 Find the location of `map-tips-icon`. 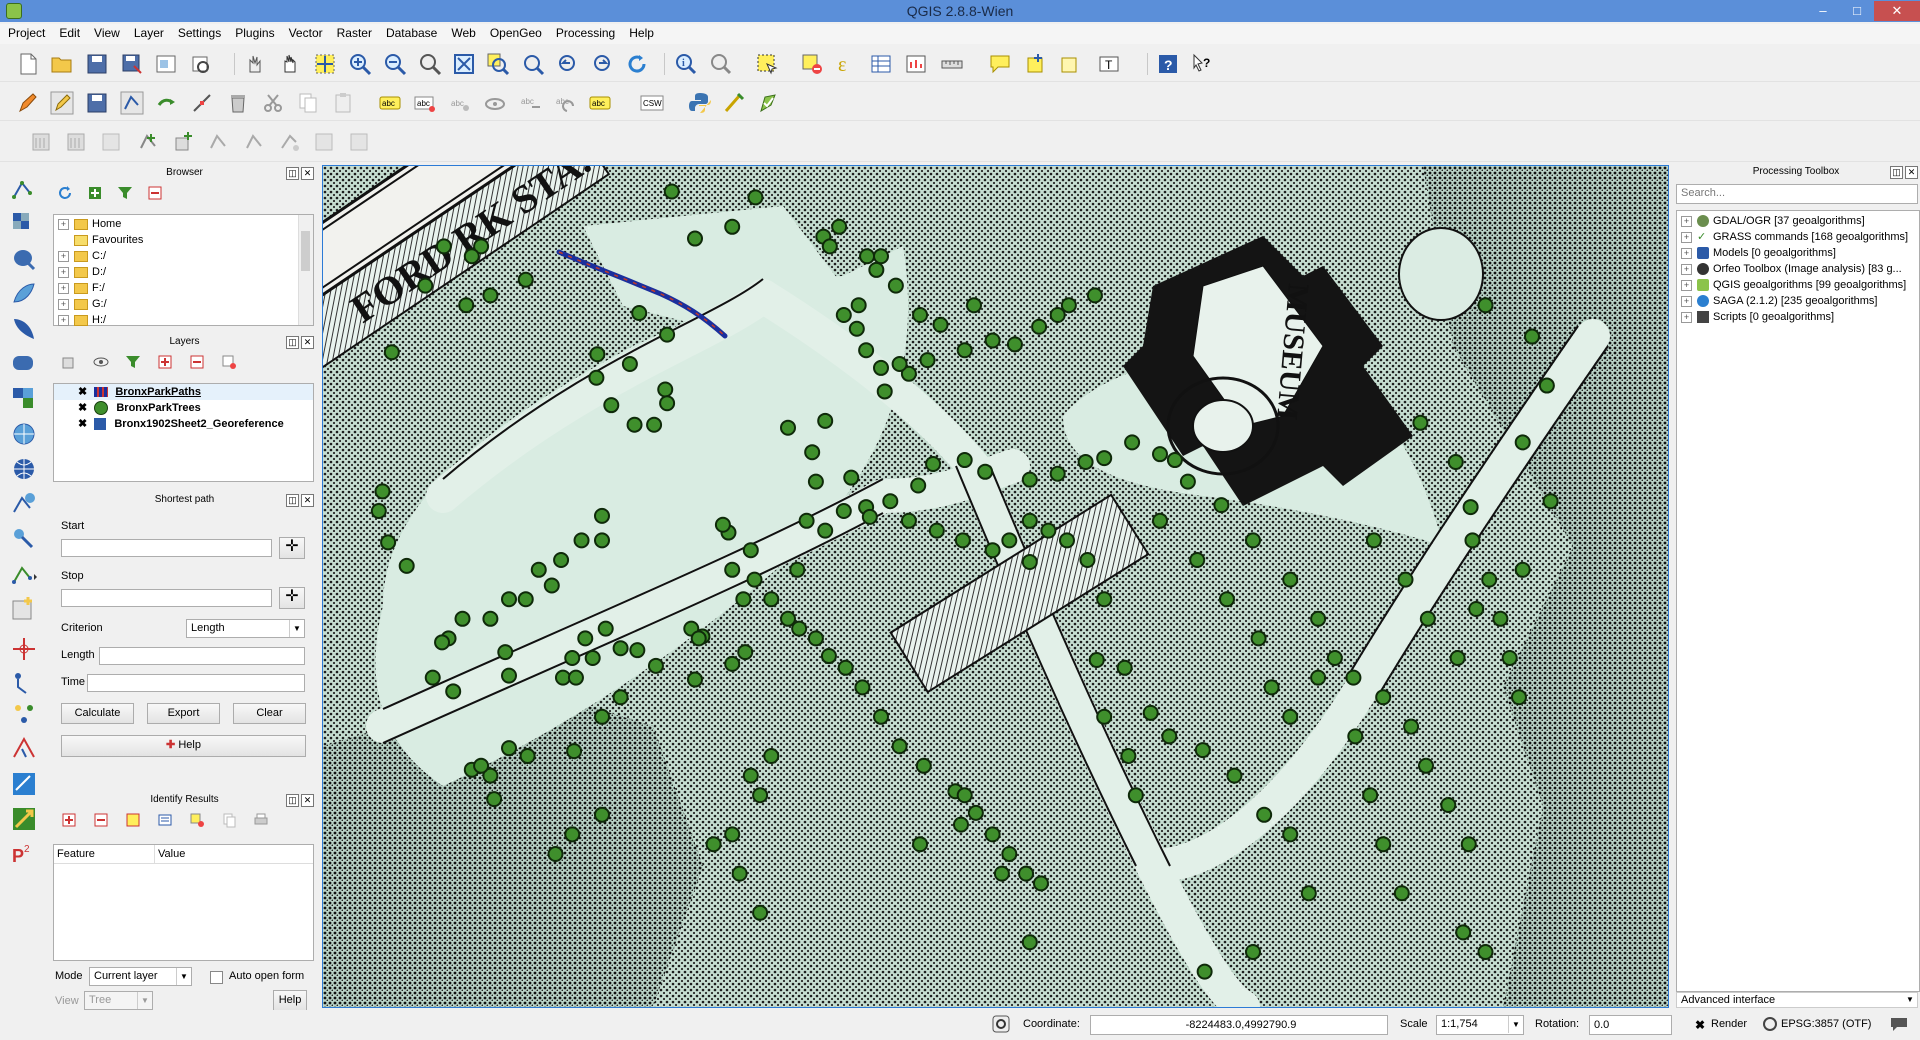

map-tips-icon is located at coordinates (721, 64).